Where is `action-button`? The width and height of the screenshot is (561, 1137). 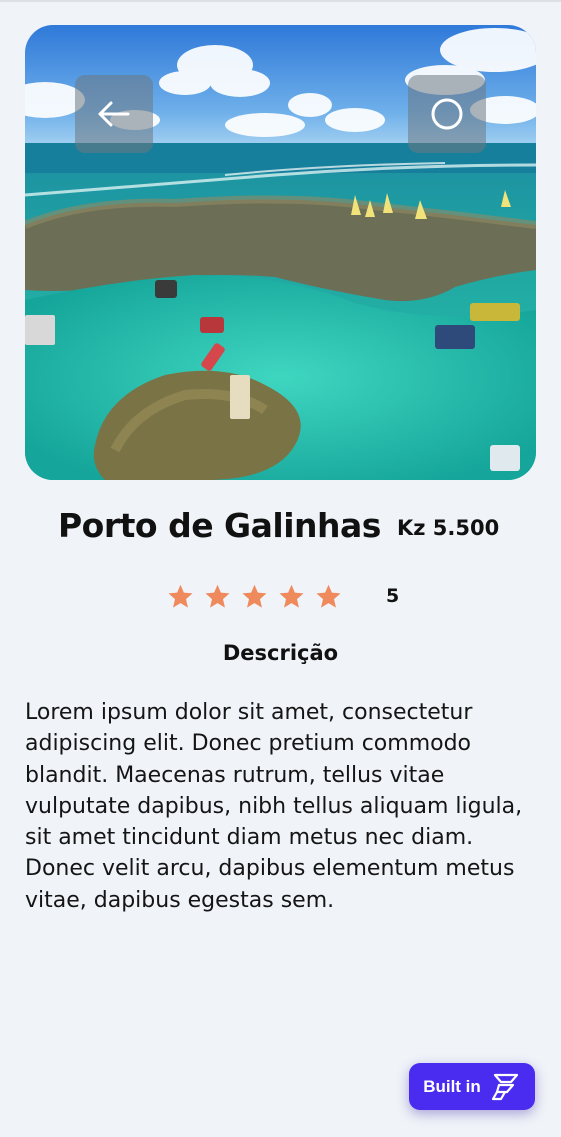 action-button is located at coordinates (447, 114).